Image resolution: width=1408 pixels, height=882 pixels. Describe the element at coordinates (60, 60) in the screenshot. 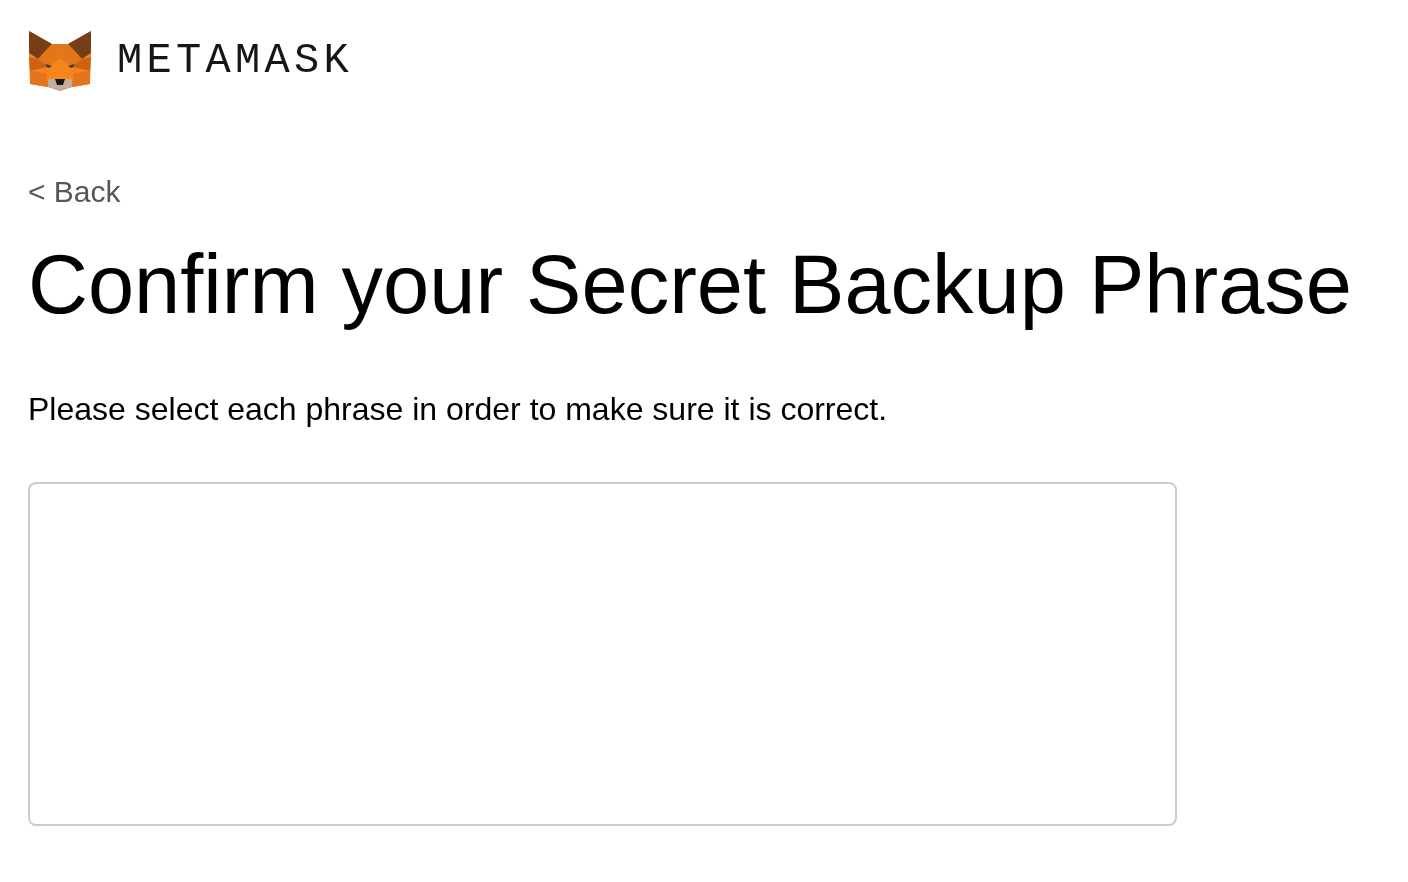

I see `fox-logo-icon` at that location.